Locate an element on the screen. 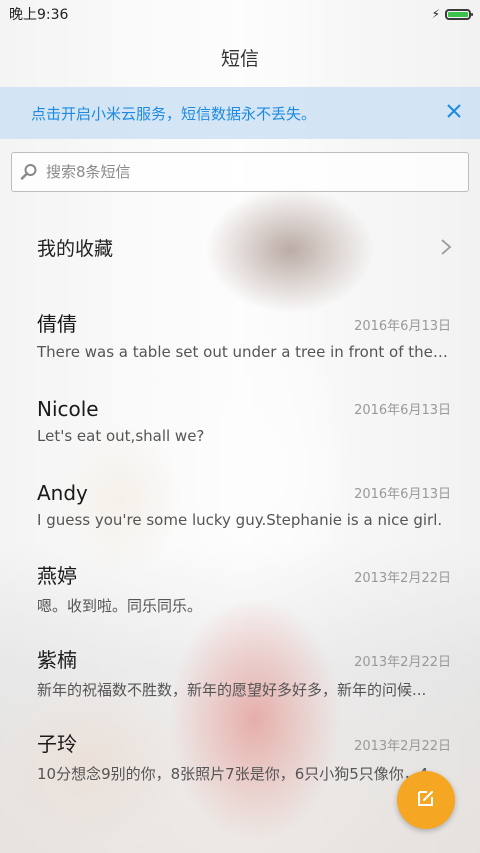  cloud-service-banner: 点击开启小米云服务，短信数据永不丢失。 is located at coordinates (240, 113).